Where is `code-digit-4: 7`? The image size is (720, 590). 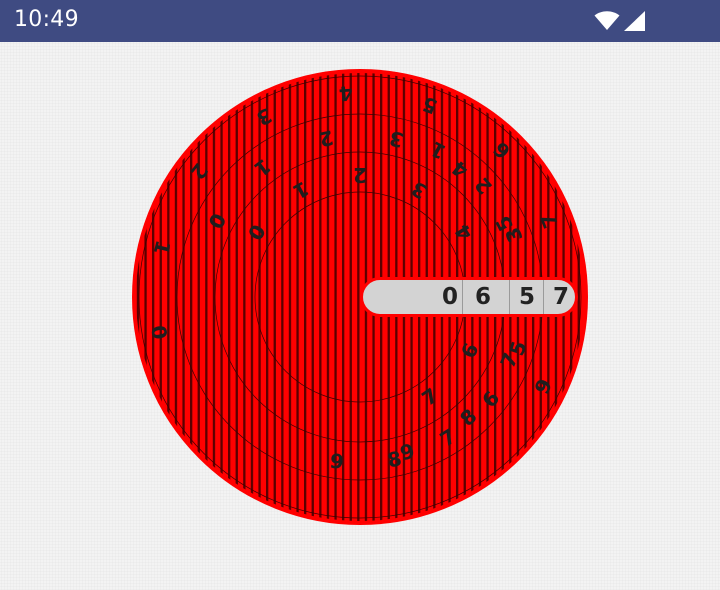
code-digit-4: 7 is located at coordinates (560, 297).